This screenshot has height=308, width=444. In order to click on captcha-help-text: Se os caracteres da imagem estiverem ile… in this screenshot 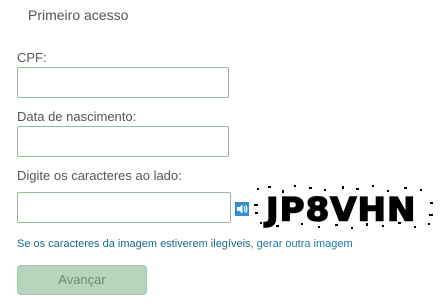, I will do `click(185, 244)`.